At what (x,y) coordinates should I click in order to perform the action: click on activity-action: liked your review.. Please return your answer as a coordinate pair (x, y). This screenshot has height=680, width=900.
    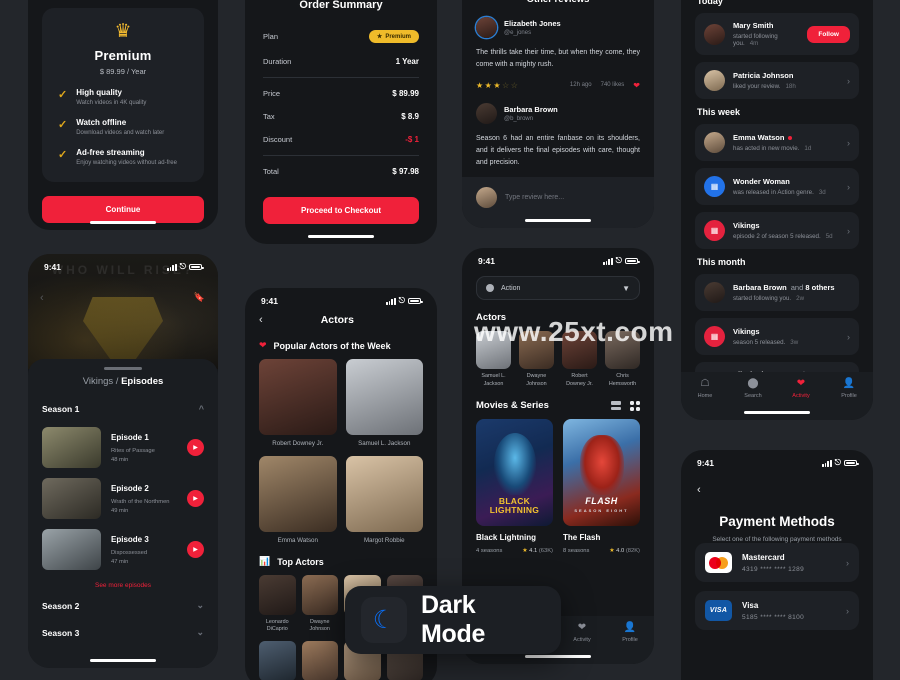
    Looking at the image, I should click on (757, 86).